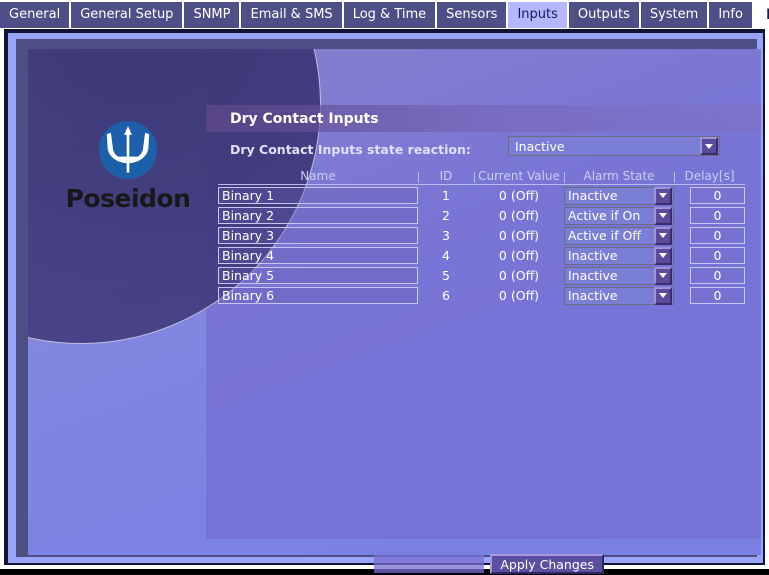 Image resolution: width=769 pixels, height=575 pixels. I want to click on table-row: Binary 3 3 0 (Off) Active if Off 0, so click(481, 235).